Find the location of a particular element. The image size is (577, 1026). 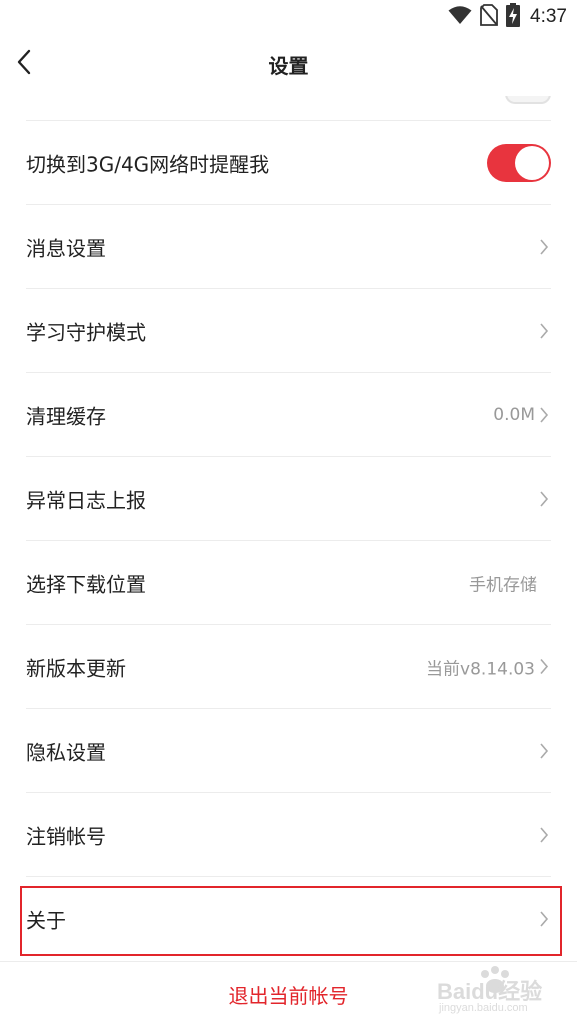

toggle-knob is located at coordinates (532, 162).